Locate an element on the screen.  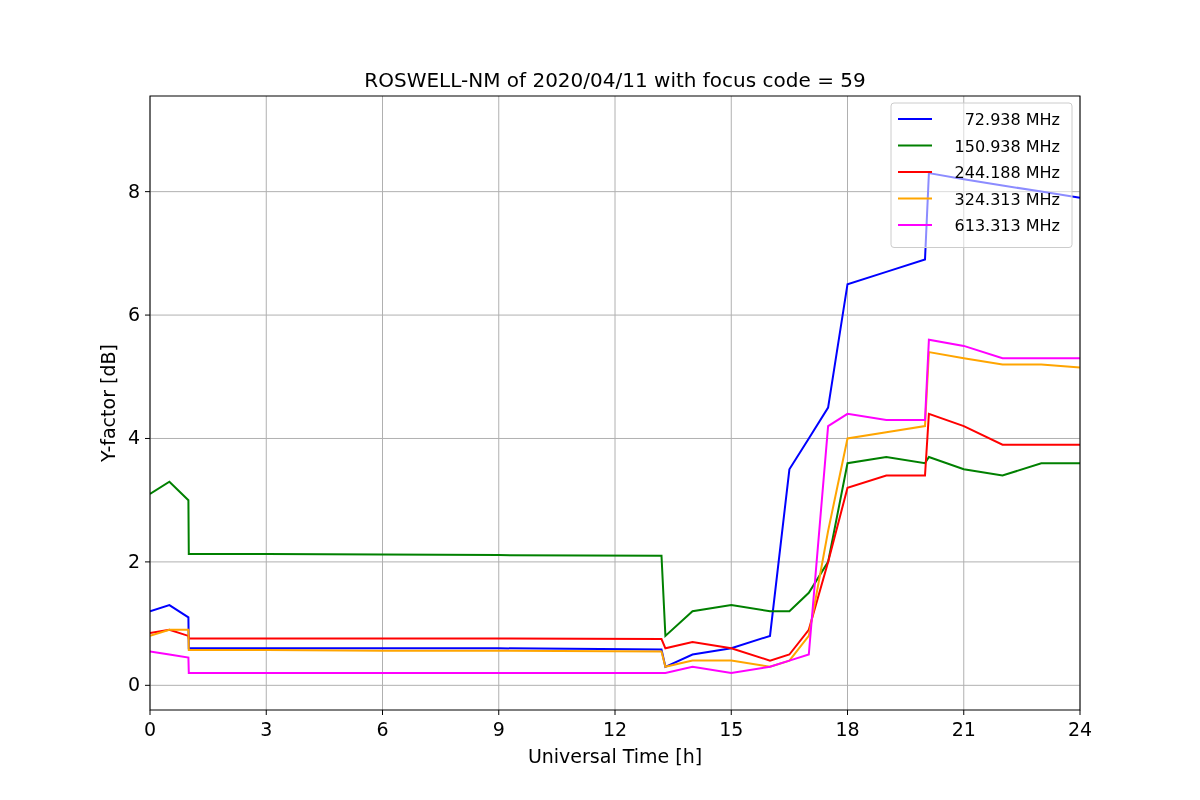
tick-label: 12 is located at coordinates (615, 729).